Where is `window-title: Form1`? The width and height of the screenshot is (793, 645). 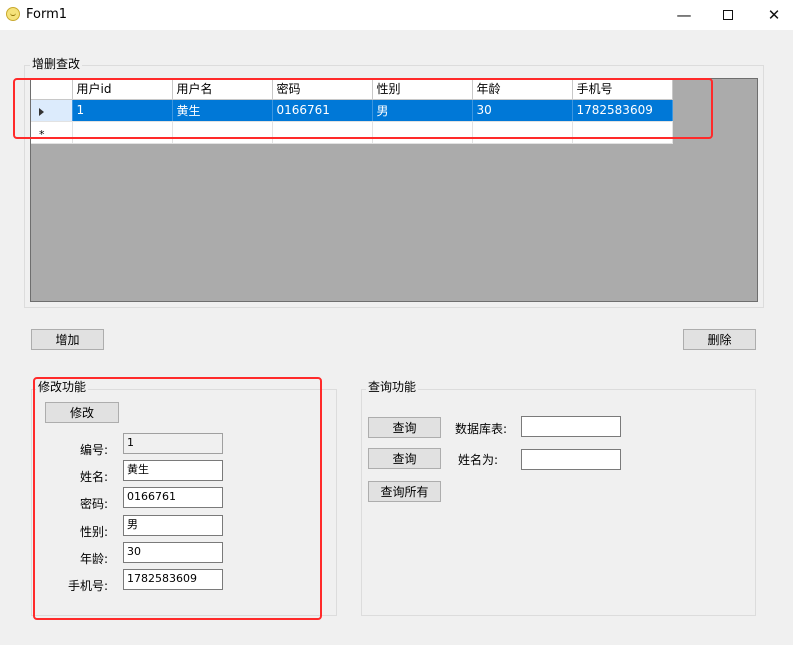 window-title: Form1 is located at coordinates (47, 14).